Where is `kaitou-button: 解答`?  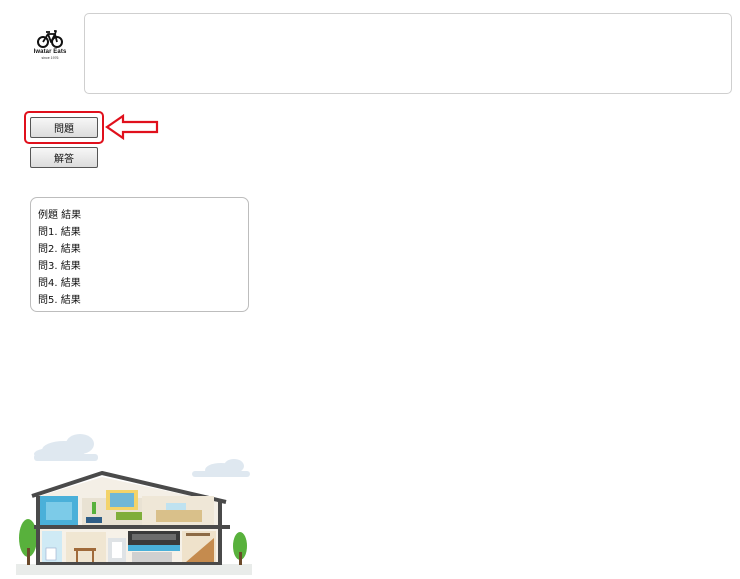
kaitou-button: 解答 is located at coordinates (64, 157).